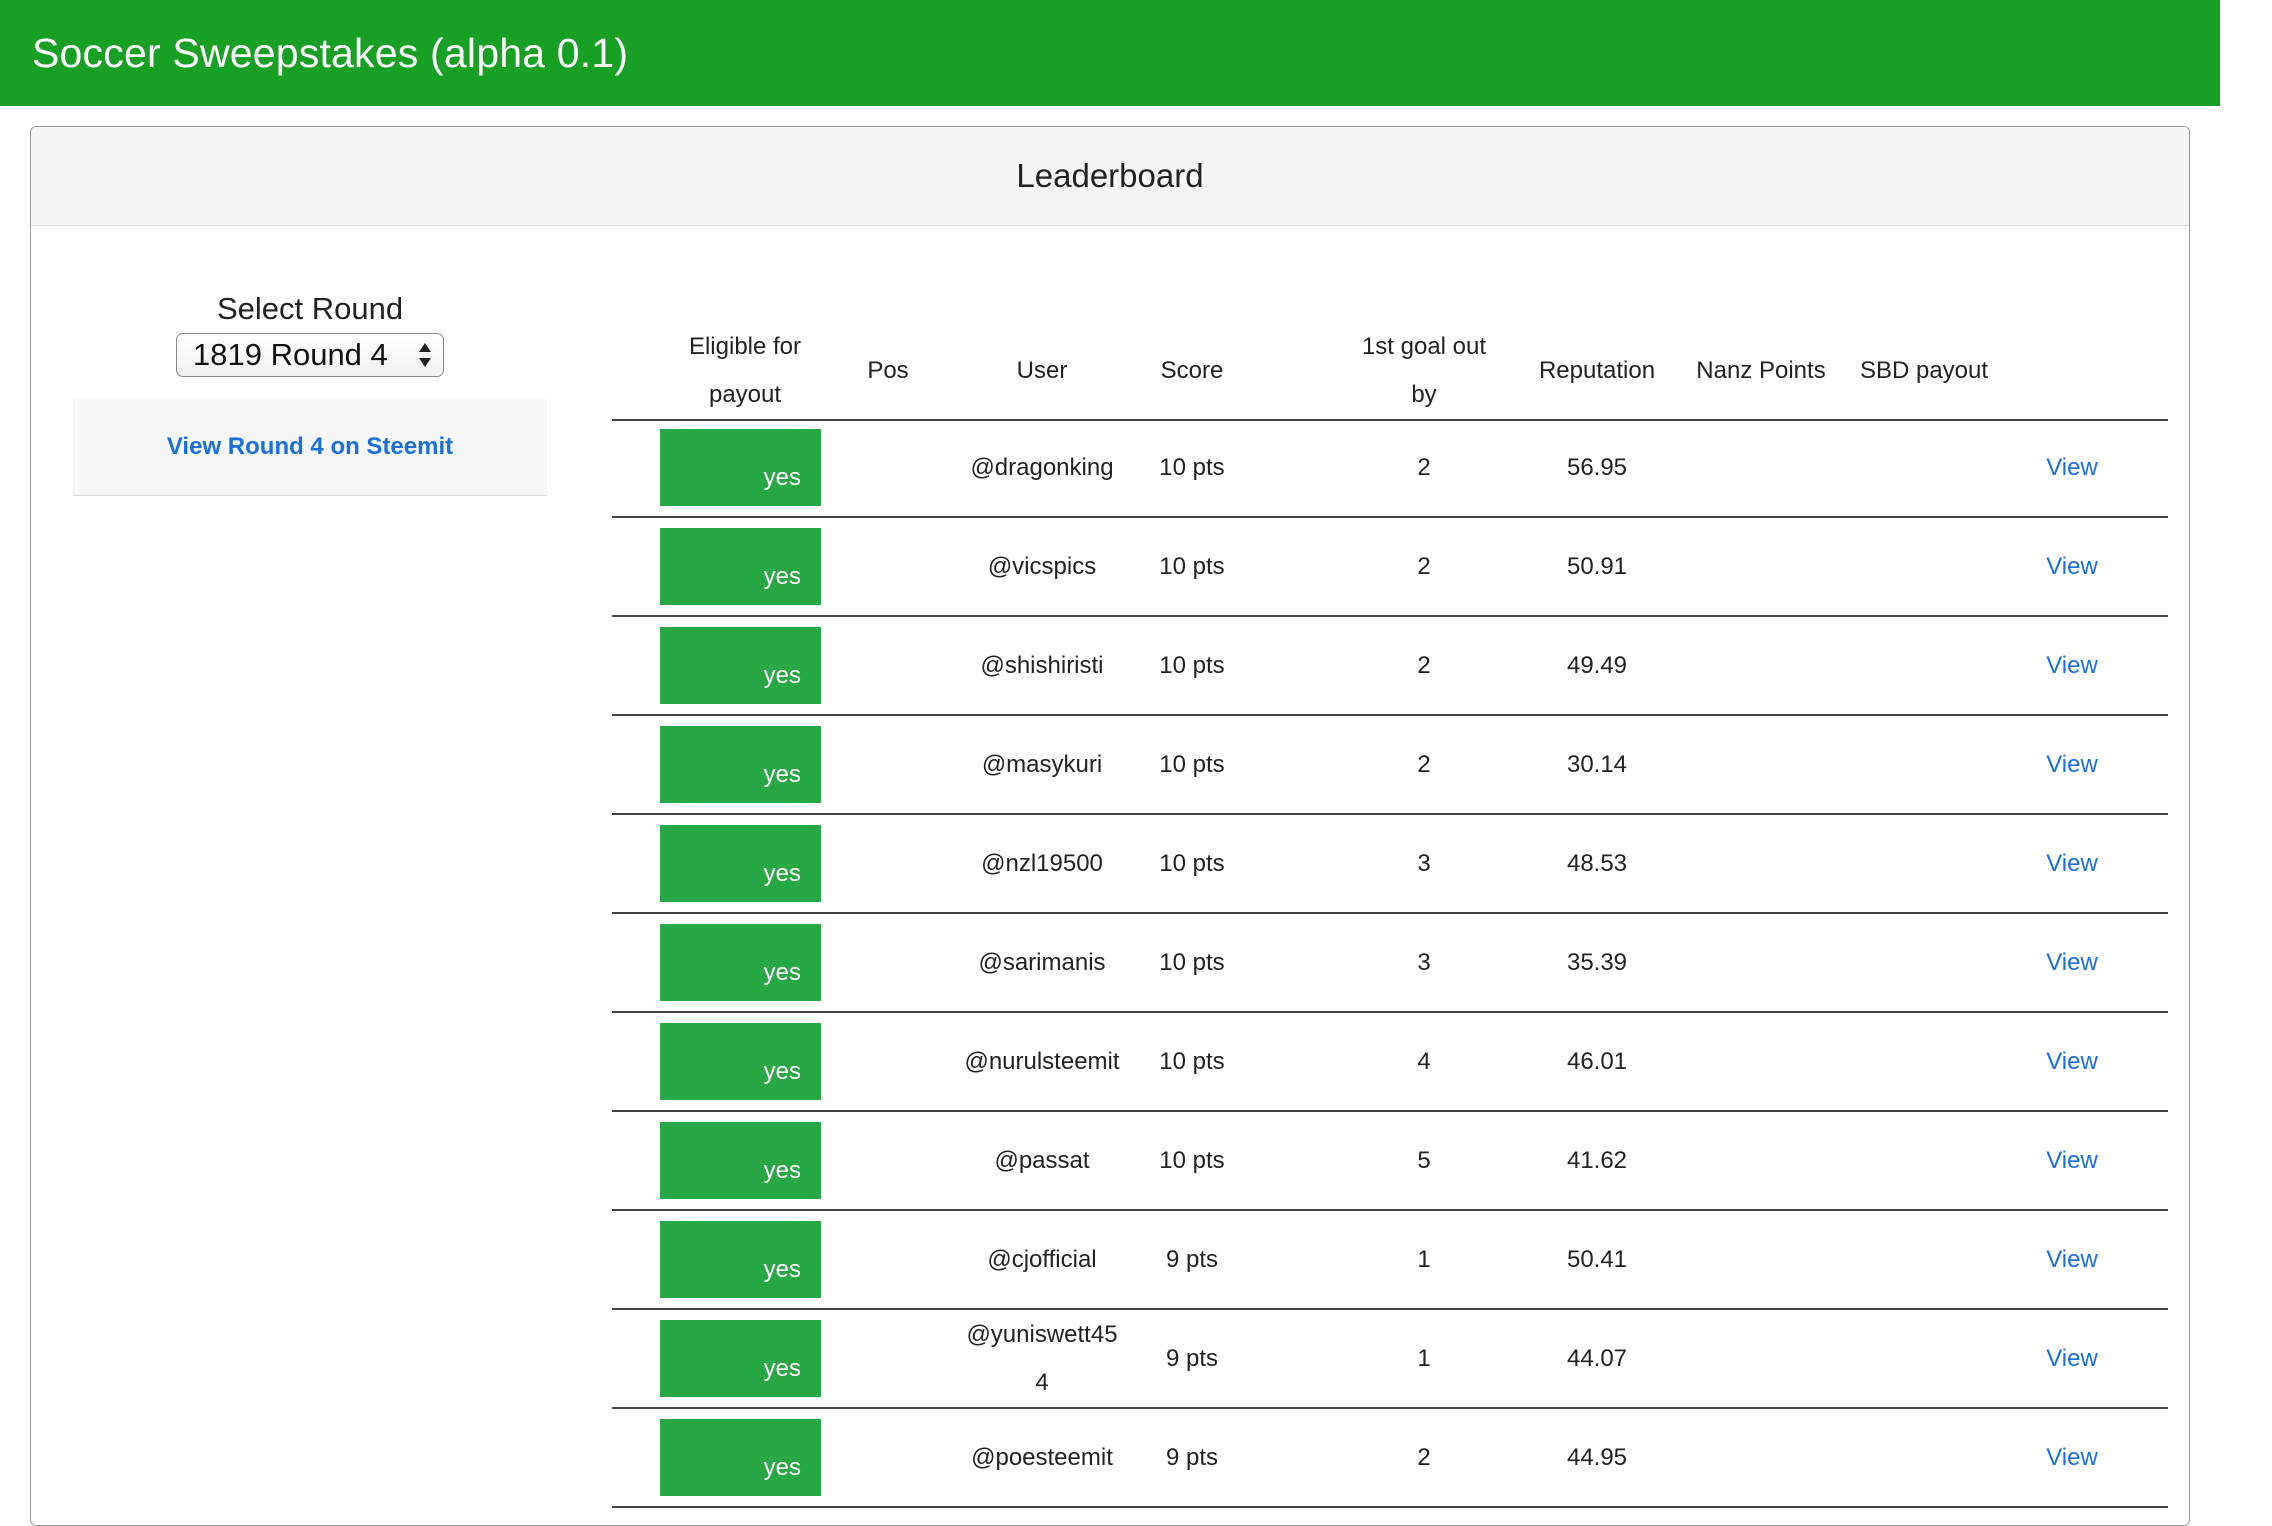  What do you see at coordinates (1042, 764) in the screenshot?
I see `user-name: @masykuri` at bounding box center [1042, 764].